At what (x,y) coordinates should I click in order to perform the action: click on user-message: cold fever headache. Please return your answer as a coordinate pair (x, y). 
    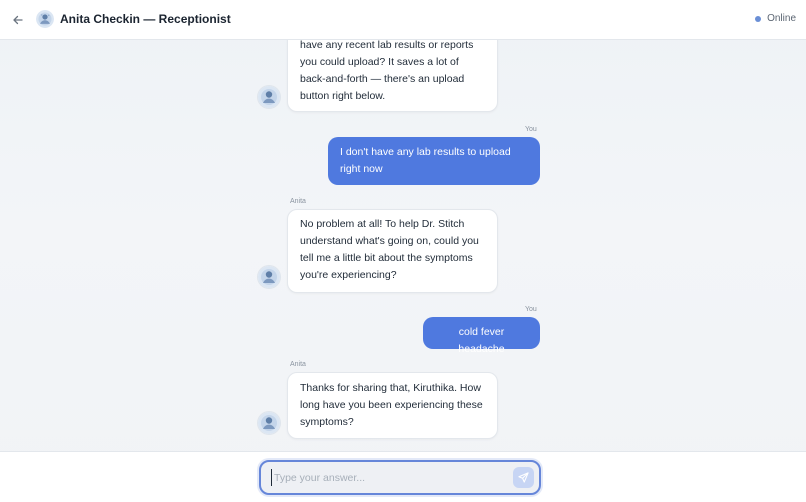
    Looking at the image, I should click on (481, 336).